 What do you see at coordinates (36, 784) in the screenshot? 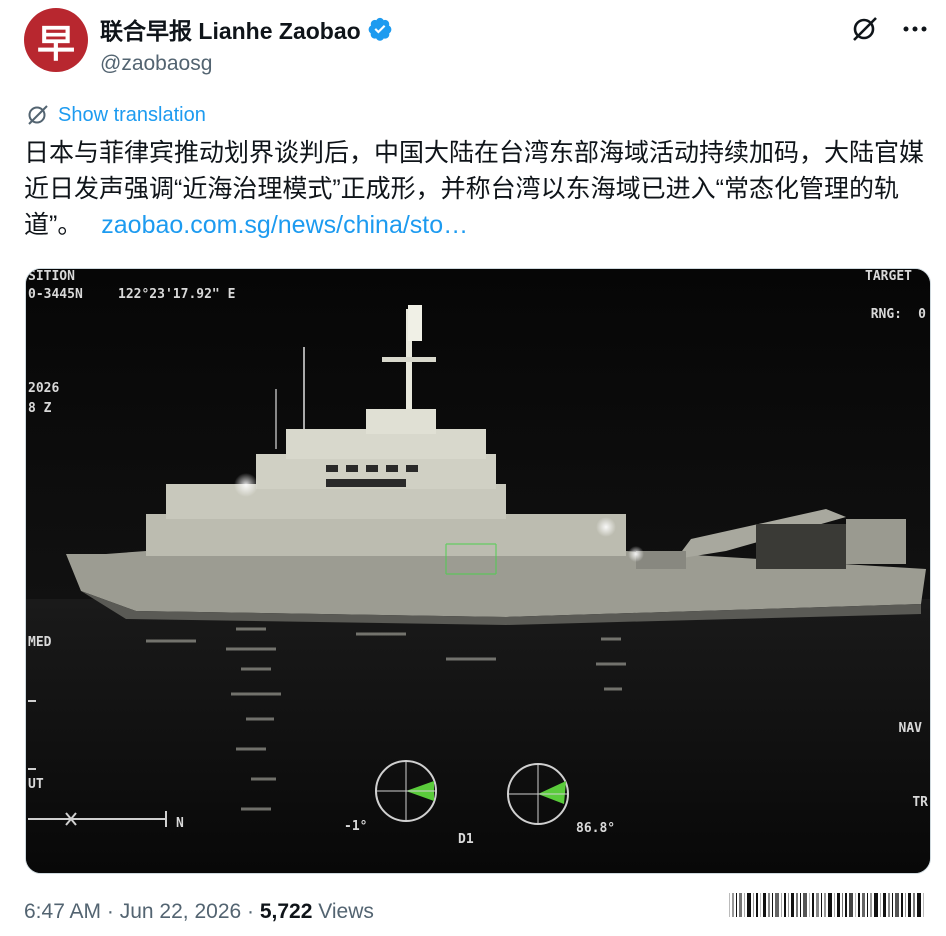
I see `hud-out-label: UT` at bounding box center [36, 784].